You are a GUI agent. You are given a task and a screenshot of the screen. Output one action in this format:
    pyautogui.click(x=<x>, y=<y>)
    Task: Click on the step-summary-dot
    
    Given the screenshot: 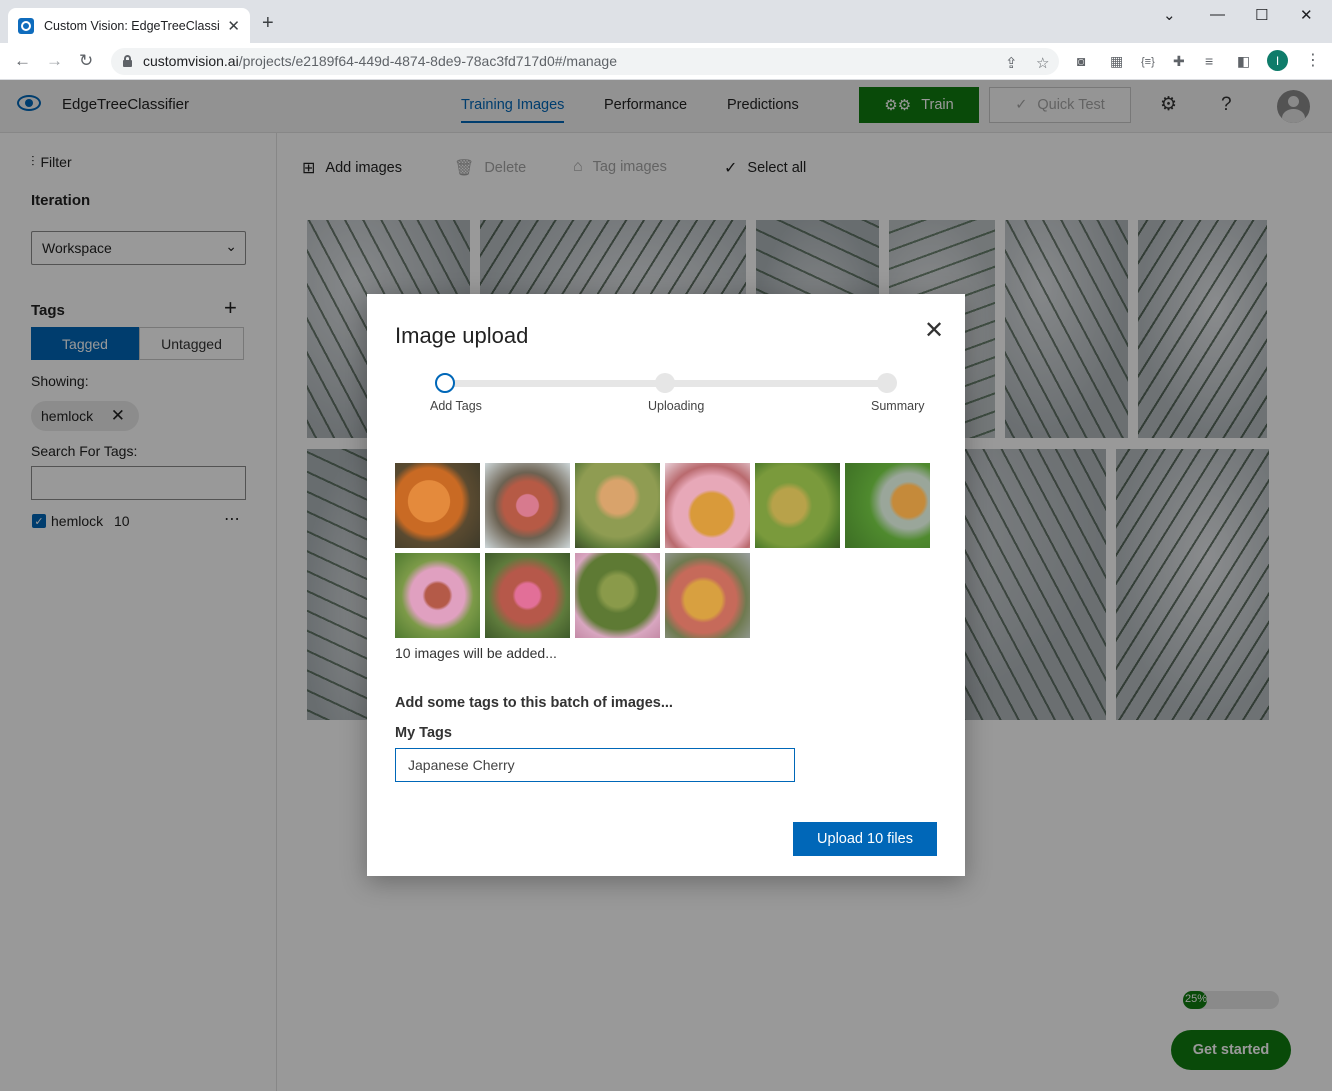 What is the action you would take?
    pyautogui.click(x=887, y=383)
    